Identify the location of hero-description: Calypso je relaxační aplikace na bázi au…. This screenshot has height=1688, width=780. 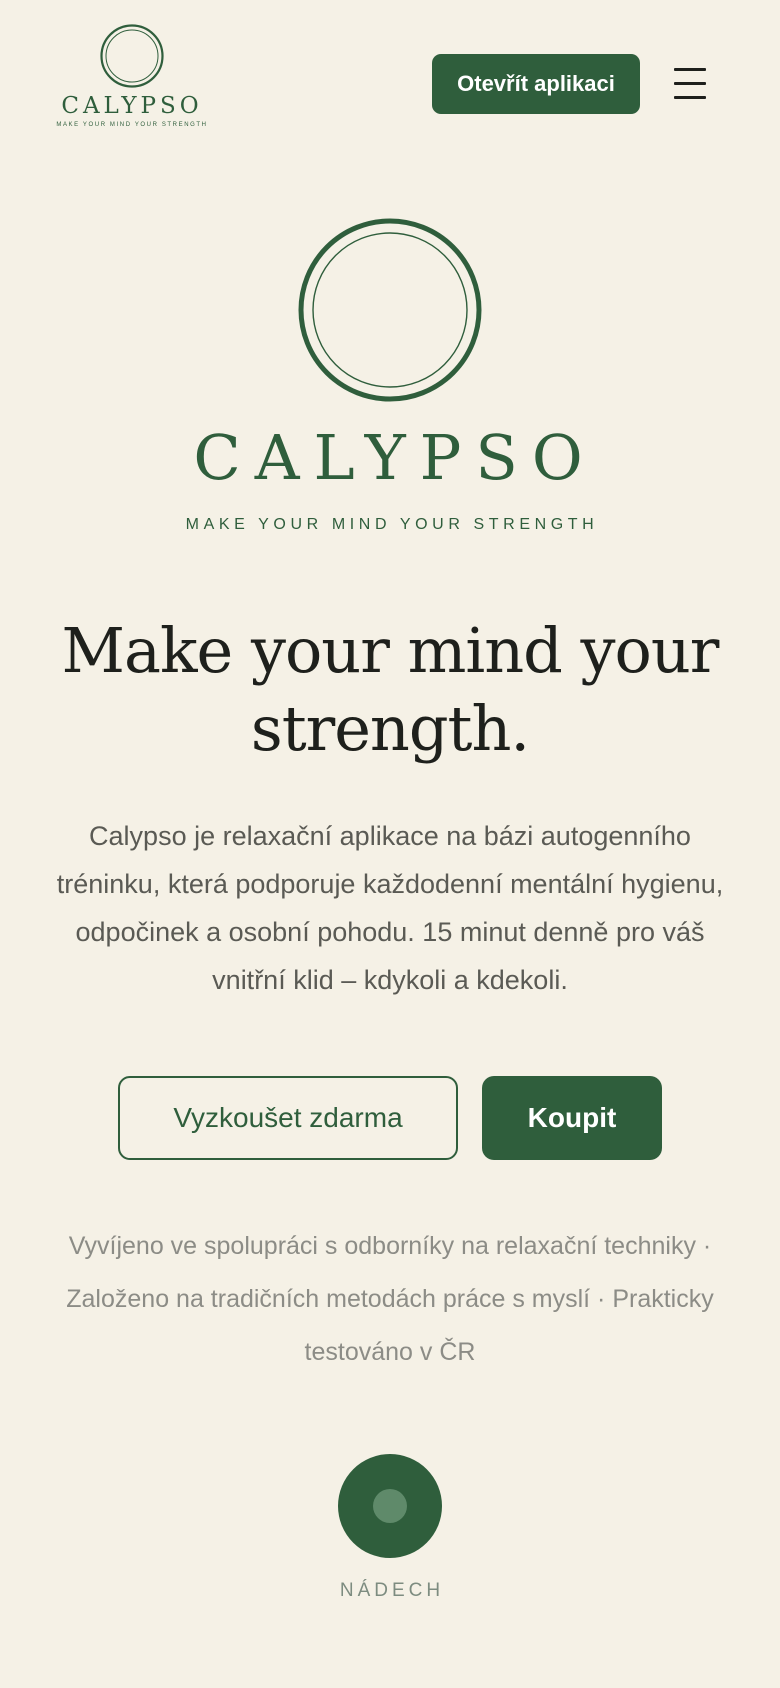
(390, 908).